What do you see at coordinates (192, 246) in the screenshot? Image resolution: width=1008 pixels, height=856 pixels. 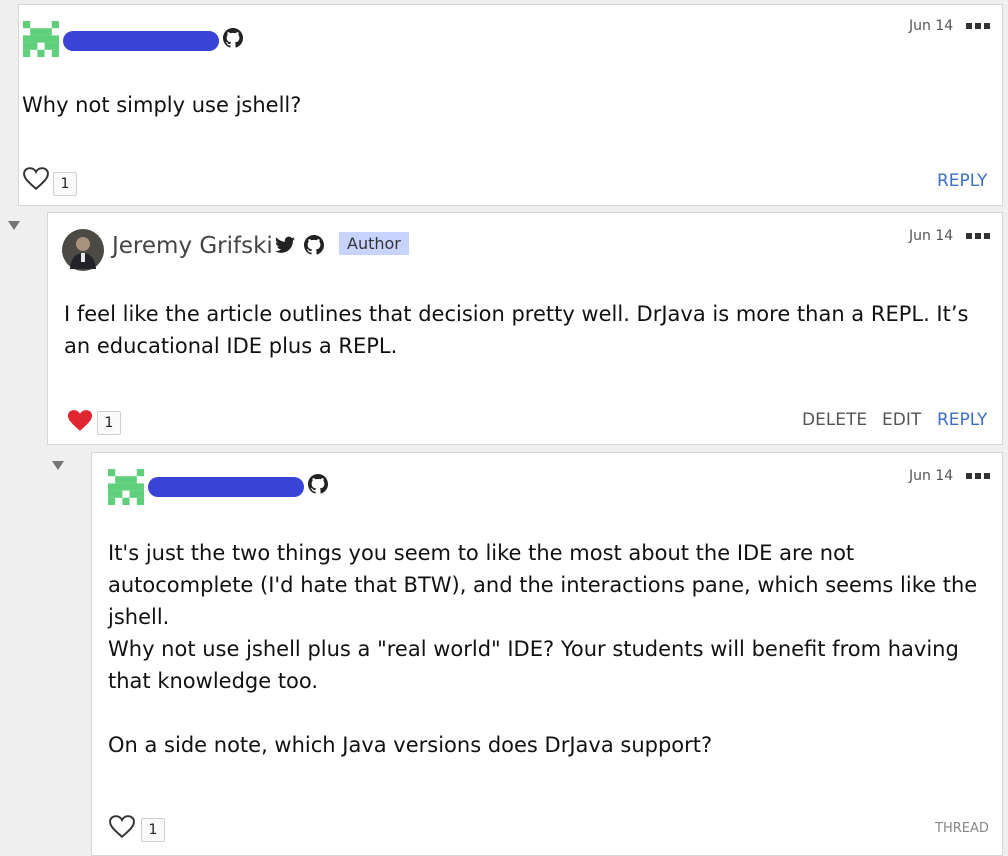 I see `author-name: Jeremy Grifski` at bounding box center [192, 246].